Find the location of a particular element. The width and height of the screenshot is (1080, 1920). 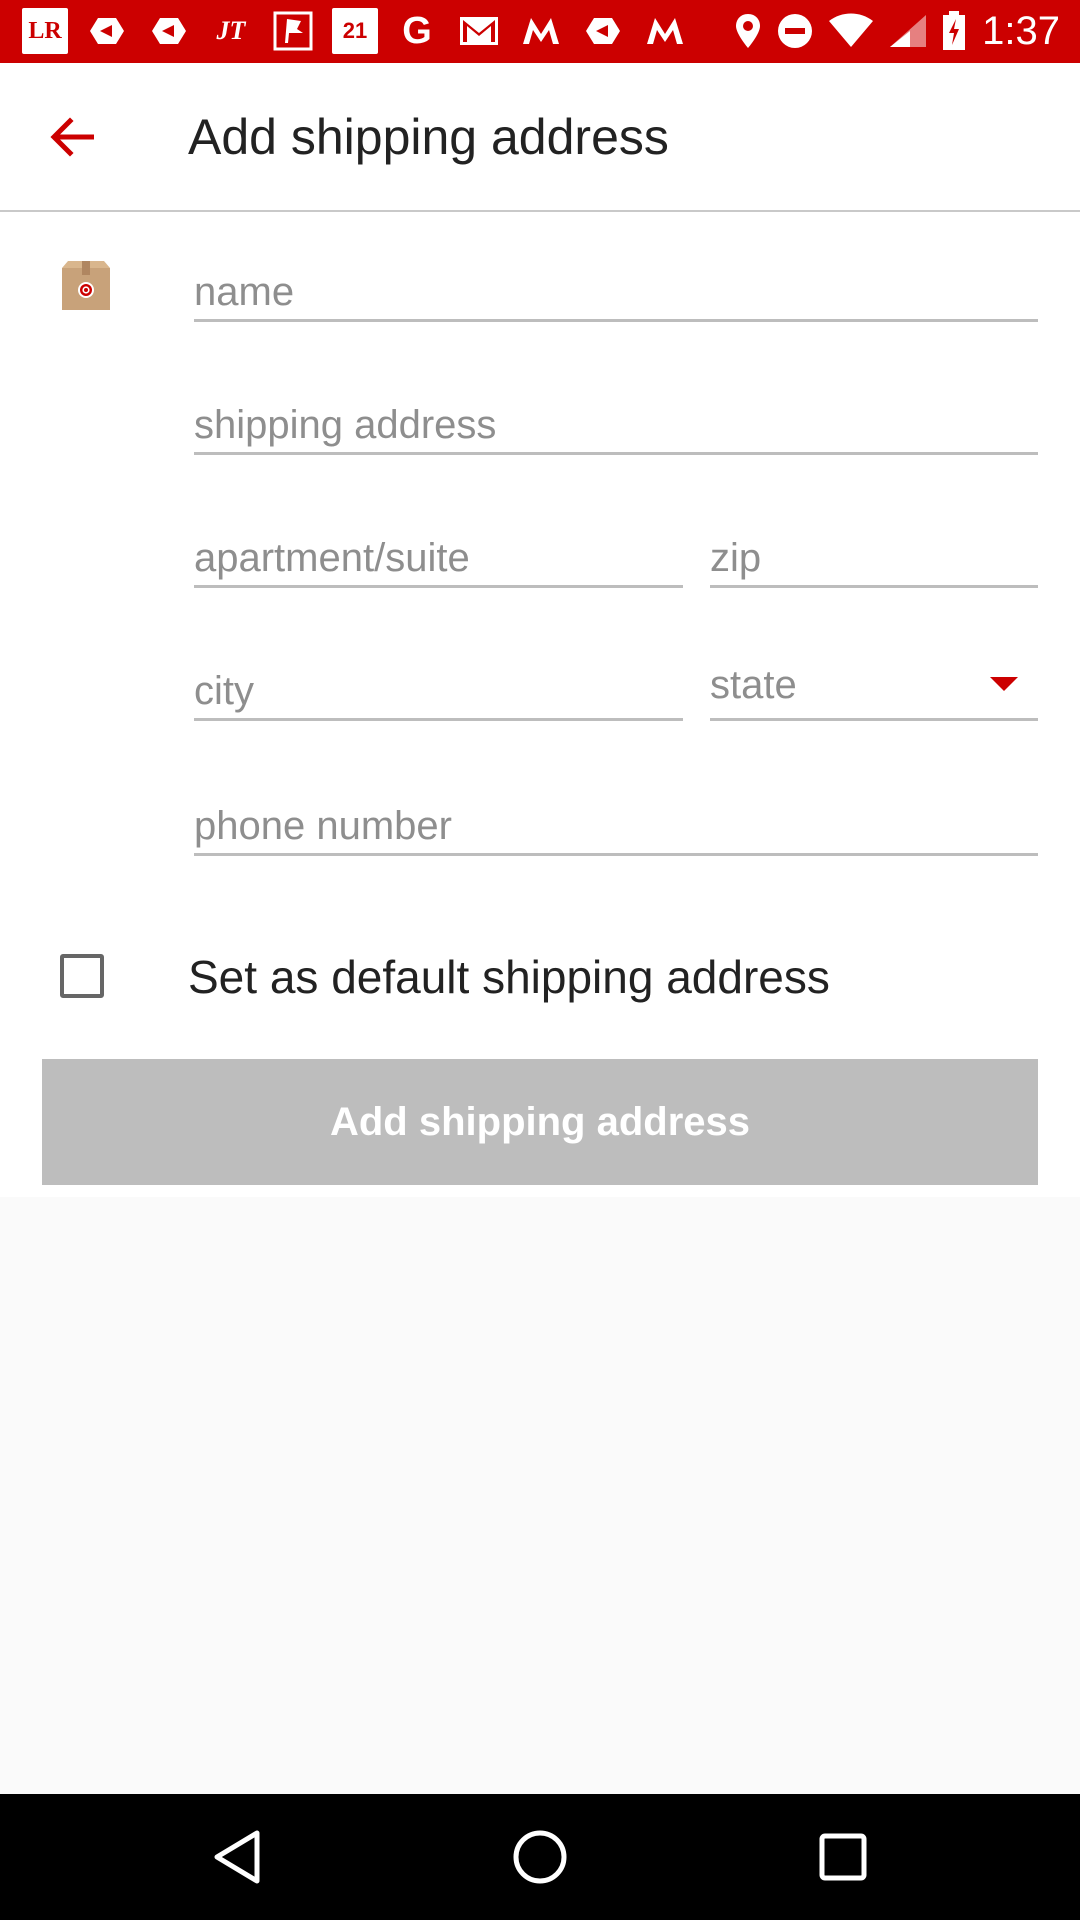

notification-icons: LR JT 21 G is located at coordinates (363, 31).